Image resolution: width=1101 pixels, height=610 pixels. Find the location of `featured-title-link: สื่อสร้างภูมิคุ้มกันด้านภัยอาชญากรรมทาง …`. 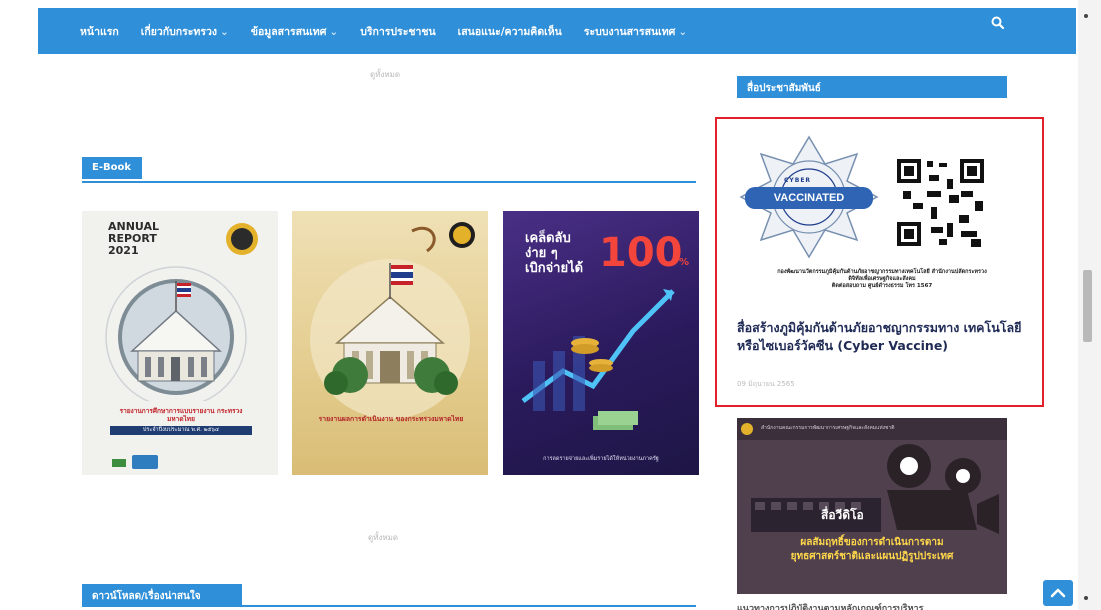

featured-title-link: สื่อสร้างภูมิคุ้มกันด้านภัยอาชญากรรมทาง … is located at coordinates (887, 337).